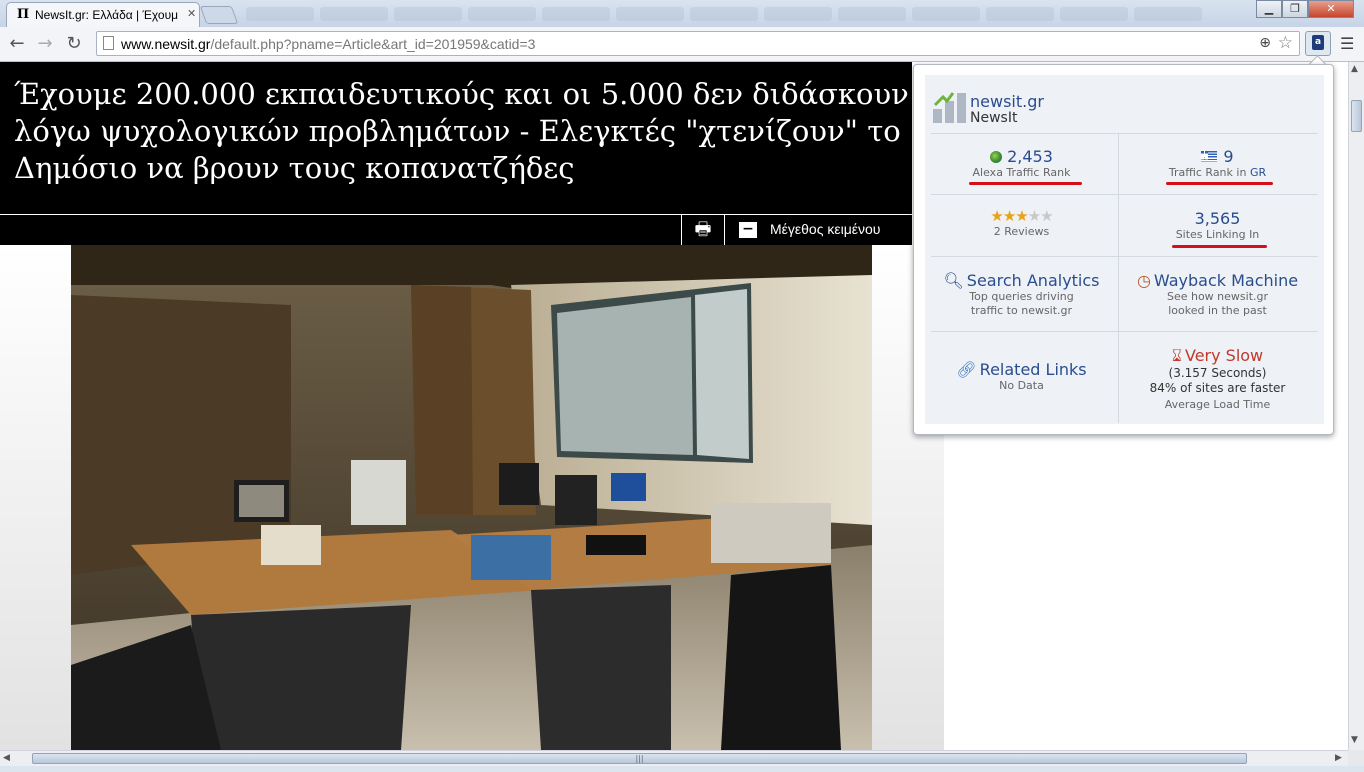 The width and height of the screenshot is (1364, 772). What do you see at coordinates (1217, 163) in the screenshot?
I see `country-rank-cell: 9 Traffic Rank in GR` at bounding box center [1217, 163].